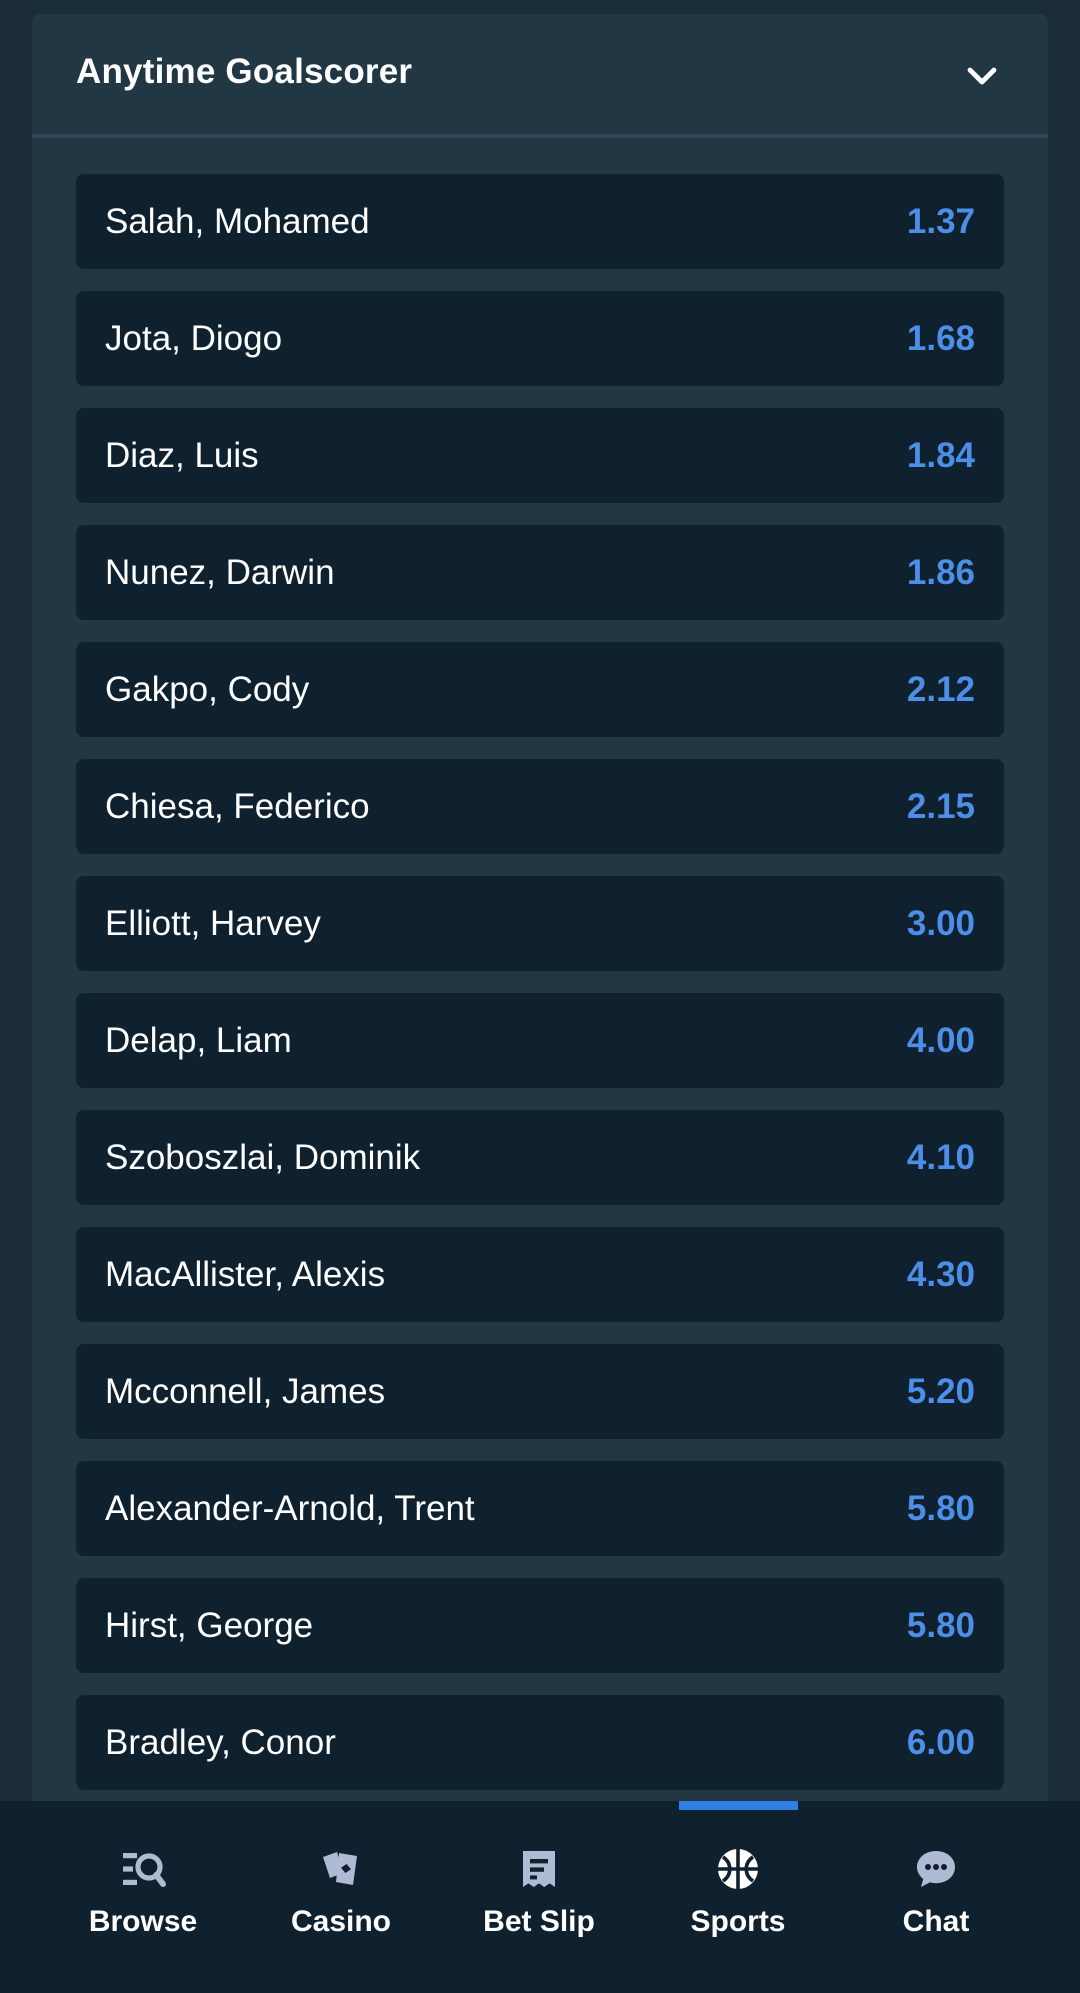  What do you see at coordinates (540, 1391) in the screenshot?
I see `selection-row: Mcconnell, James 5.20` at bounding box center [540, 1391].